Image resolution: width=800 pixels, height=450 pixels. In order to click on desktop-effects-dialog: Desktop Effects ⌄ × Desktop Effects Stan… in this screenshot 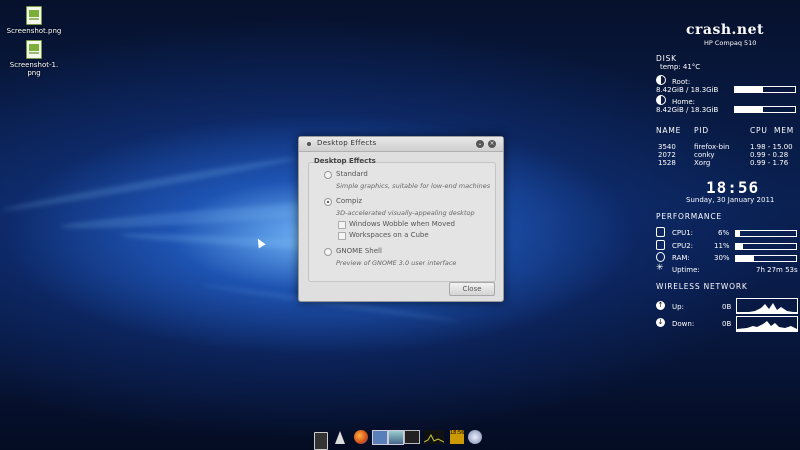, I will do `click(401, 219)`.